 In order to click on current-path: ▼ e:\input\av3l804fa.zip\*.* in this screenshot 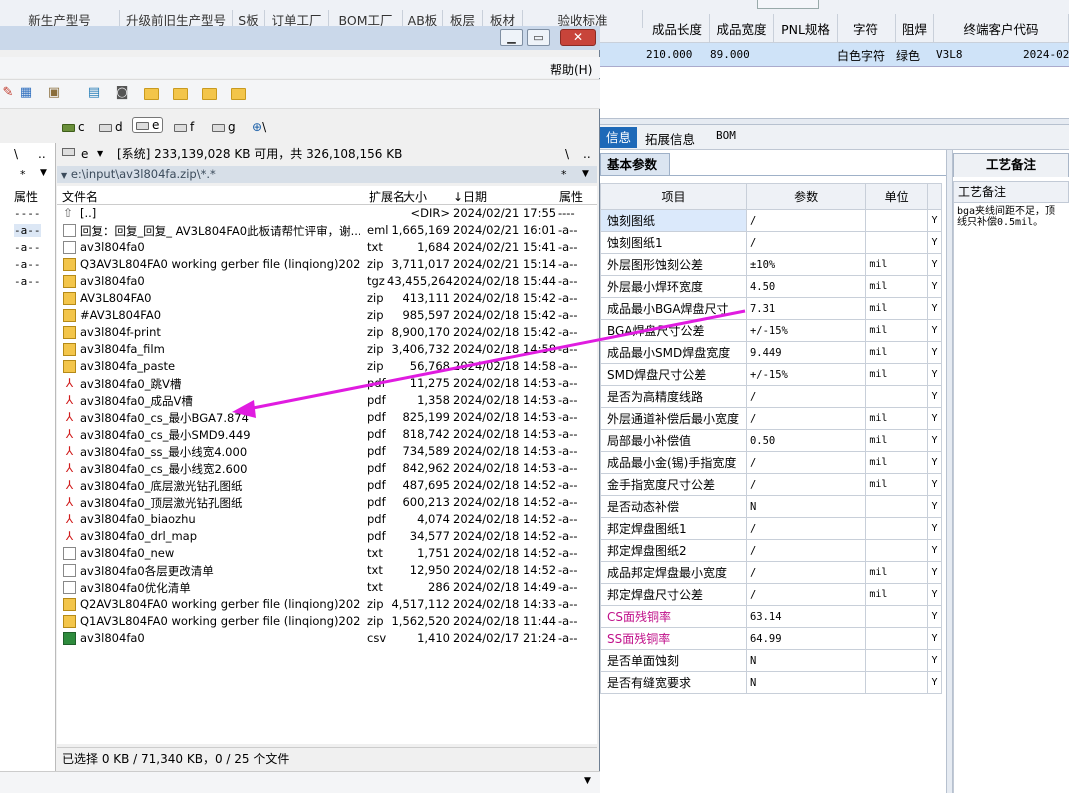, I will do `click(327, 174)`.